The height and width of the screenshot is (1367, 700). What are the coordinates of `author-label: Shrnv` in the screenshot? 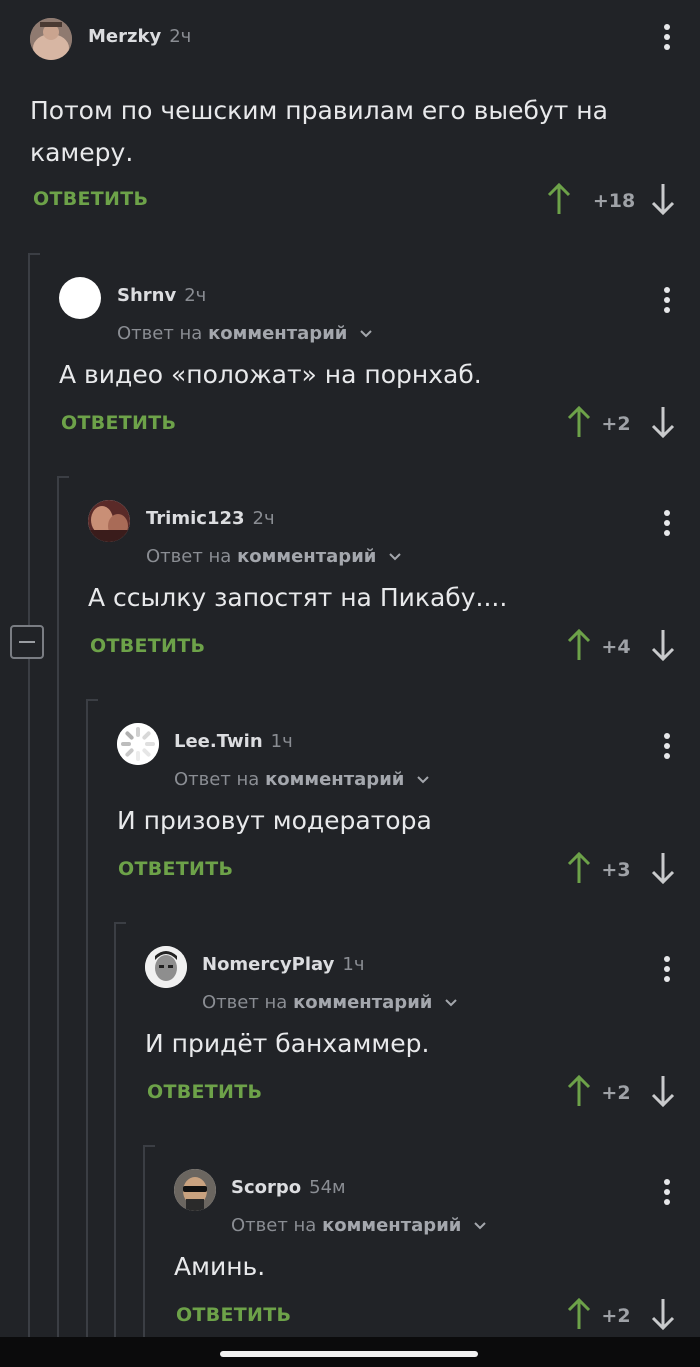 It's located at (146, 295).